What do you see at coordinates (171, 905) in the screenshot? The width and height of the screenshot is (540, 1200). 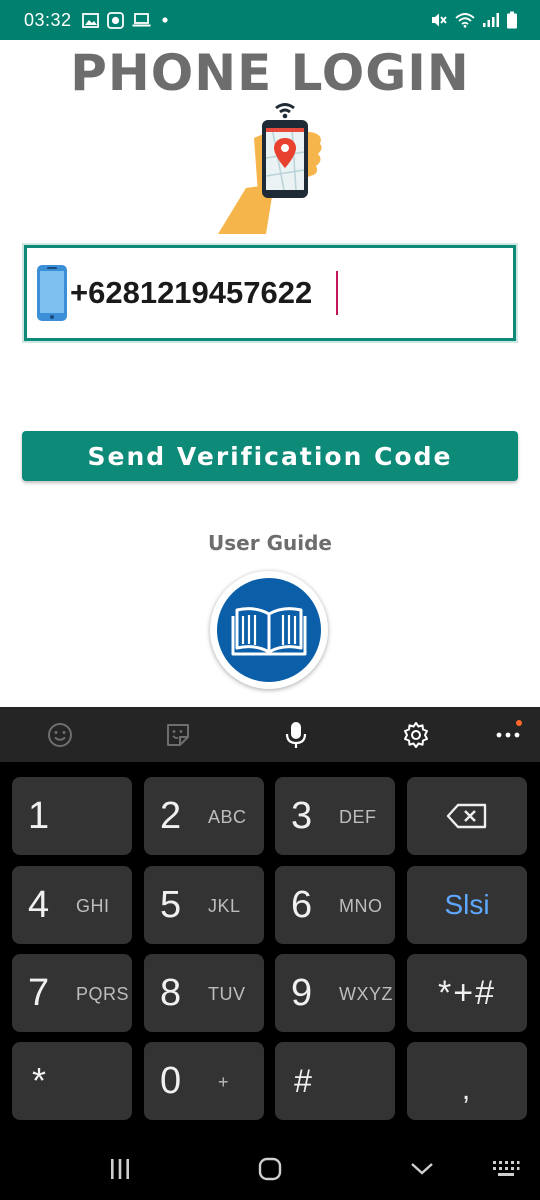 I see `key-digit: 5` at bounding box center [171, 905].